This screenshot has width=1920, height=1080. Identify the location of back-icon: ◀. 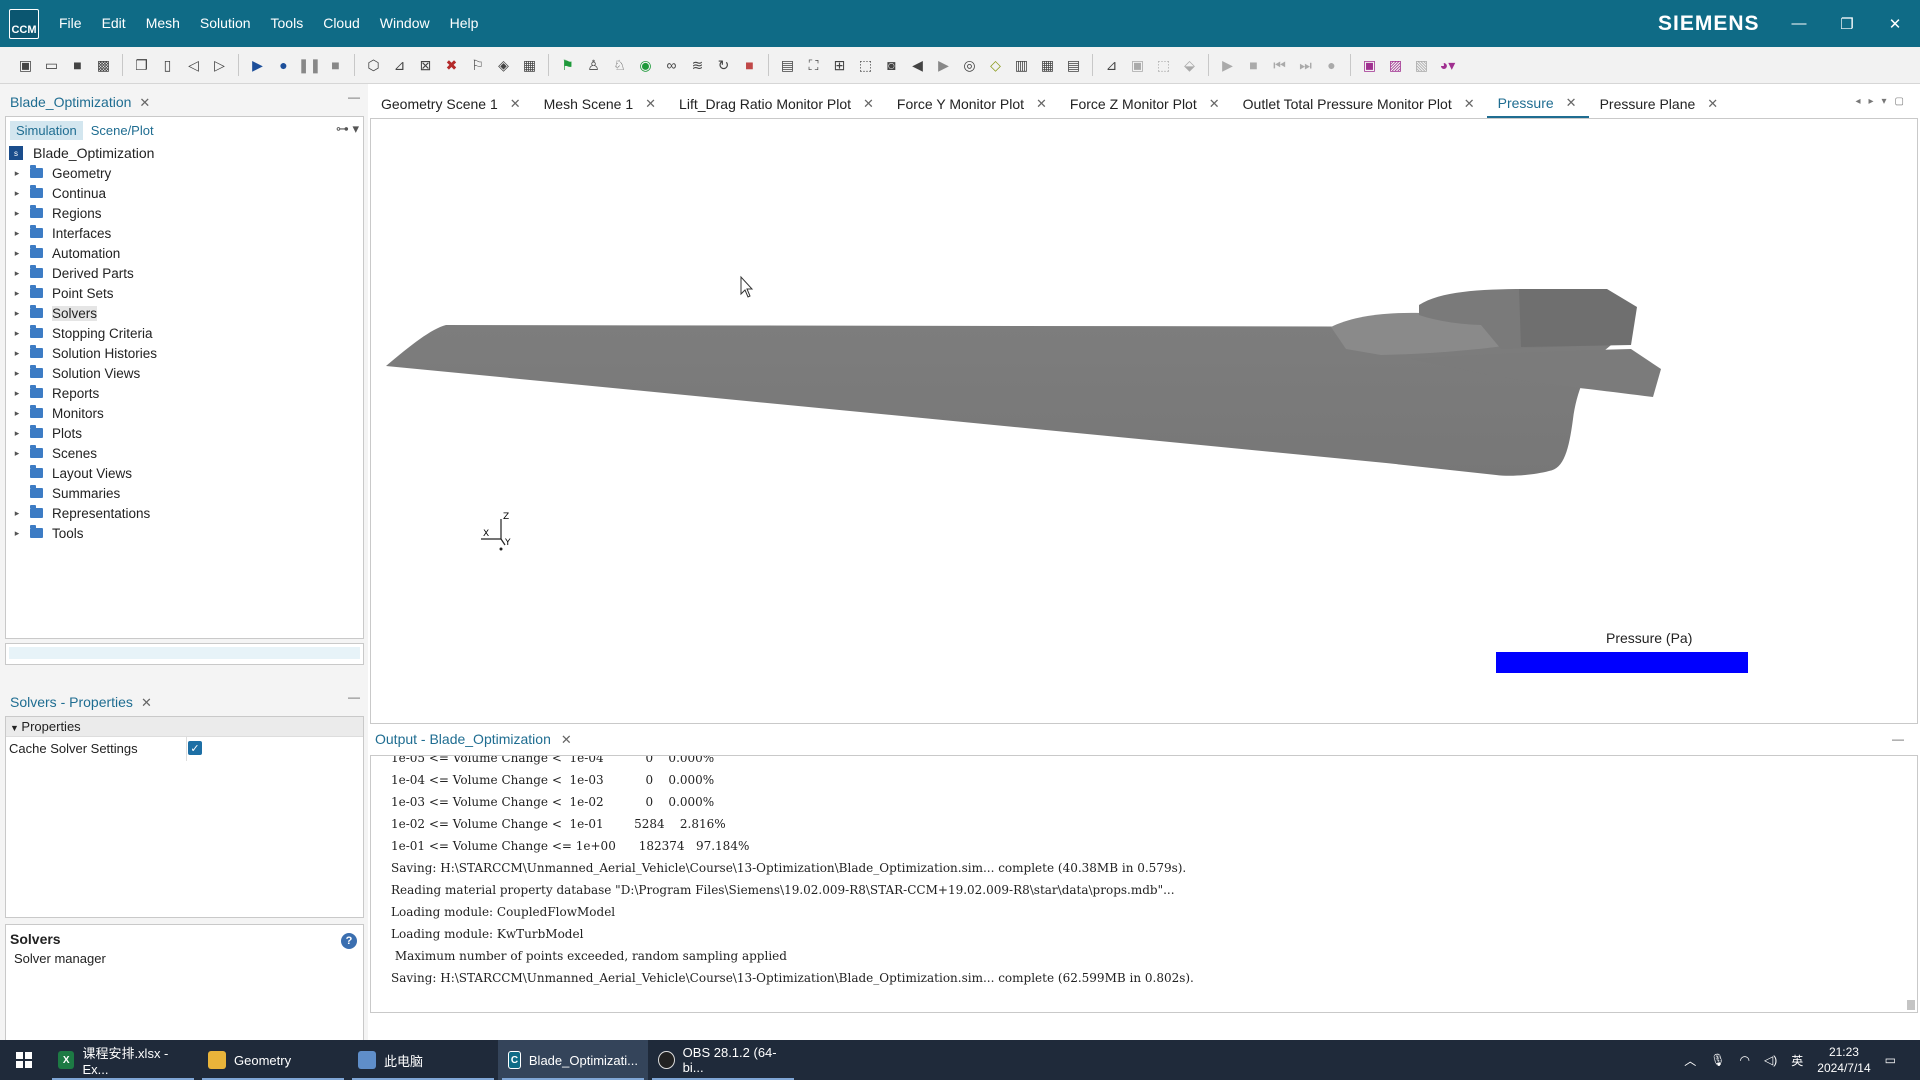
(917, 65).